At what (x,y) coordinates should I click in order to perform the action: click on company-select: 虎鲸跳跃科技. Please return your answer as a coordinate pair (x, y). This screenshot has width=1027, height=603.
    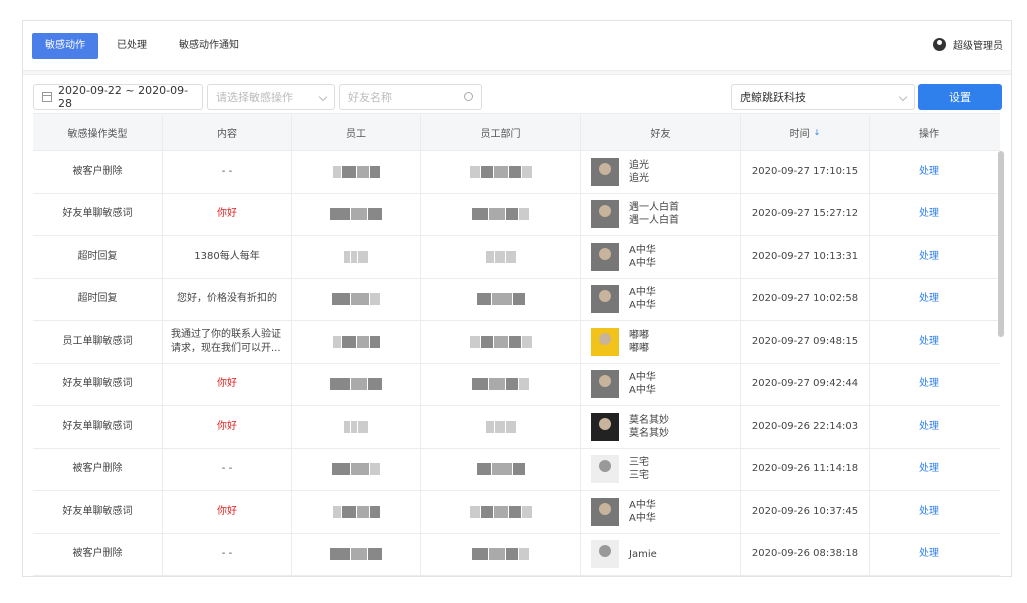
    Looking at the image, I should click on (823, 97).